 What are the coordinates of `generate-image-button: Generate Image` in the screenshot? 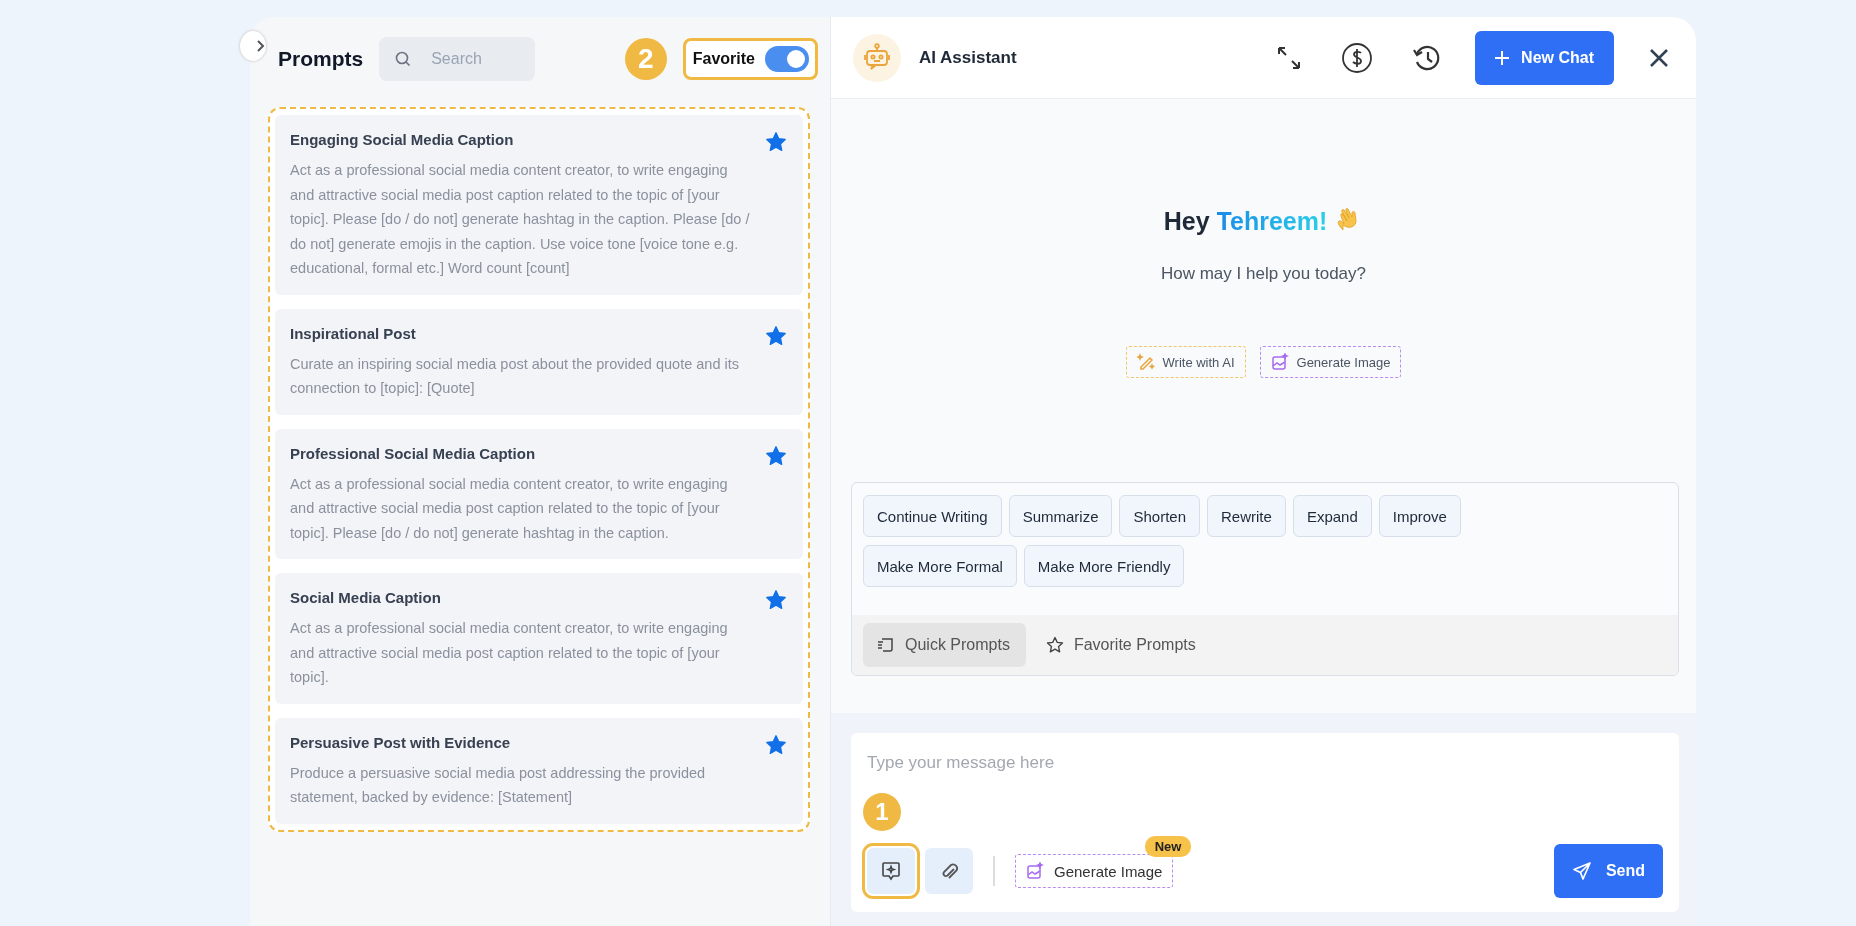 It's located at (1330, 362).